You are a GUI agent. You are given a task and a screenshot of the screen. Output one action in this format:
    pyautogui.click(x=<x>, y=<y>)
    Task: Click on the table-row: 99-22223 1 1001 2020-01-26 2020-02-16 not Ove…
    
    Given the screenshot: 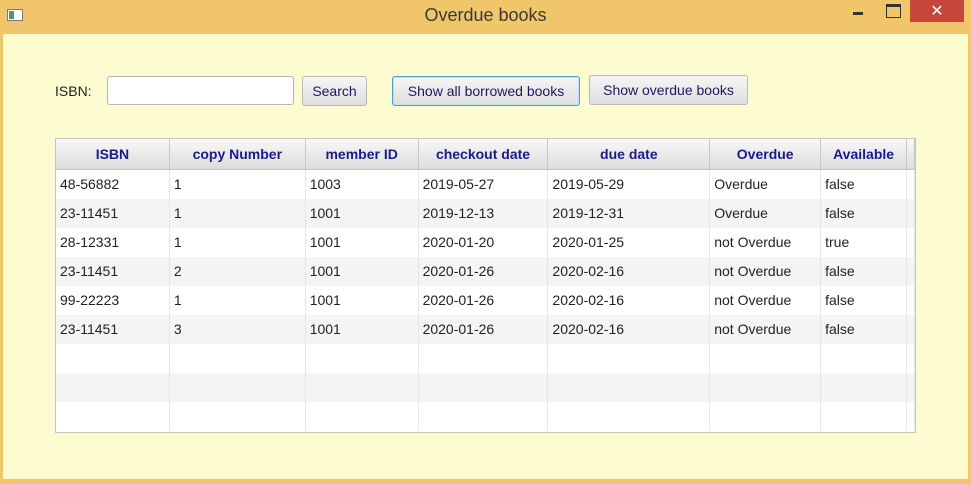 What is the action you would take?
    pyautogui.click(x=485, y=300)
    